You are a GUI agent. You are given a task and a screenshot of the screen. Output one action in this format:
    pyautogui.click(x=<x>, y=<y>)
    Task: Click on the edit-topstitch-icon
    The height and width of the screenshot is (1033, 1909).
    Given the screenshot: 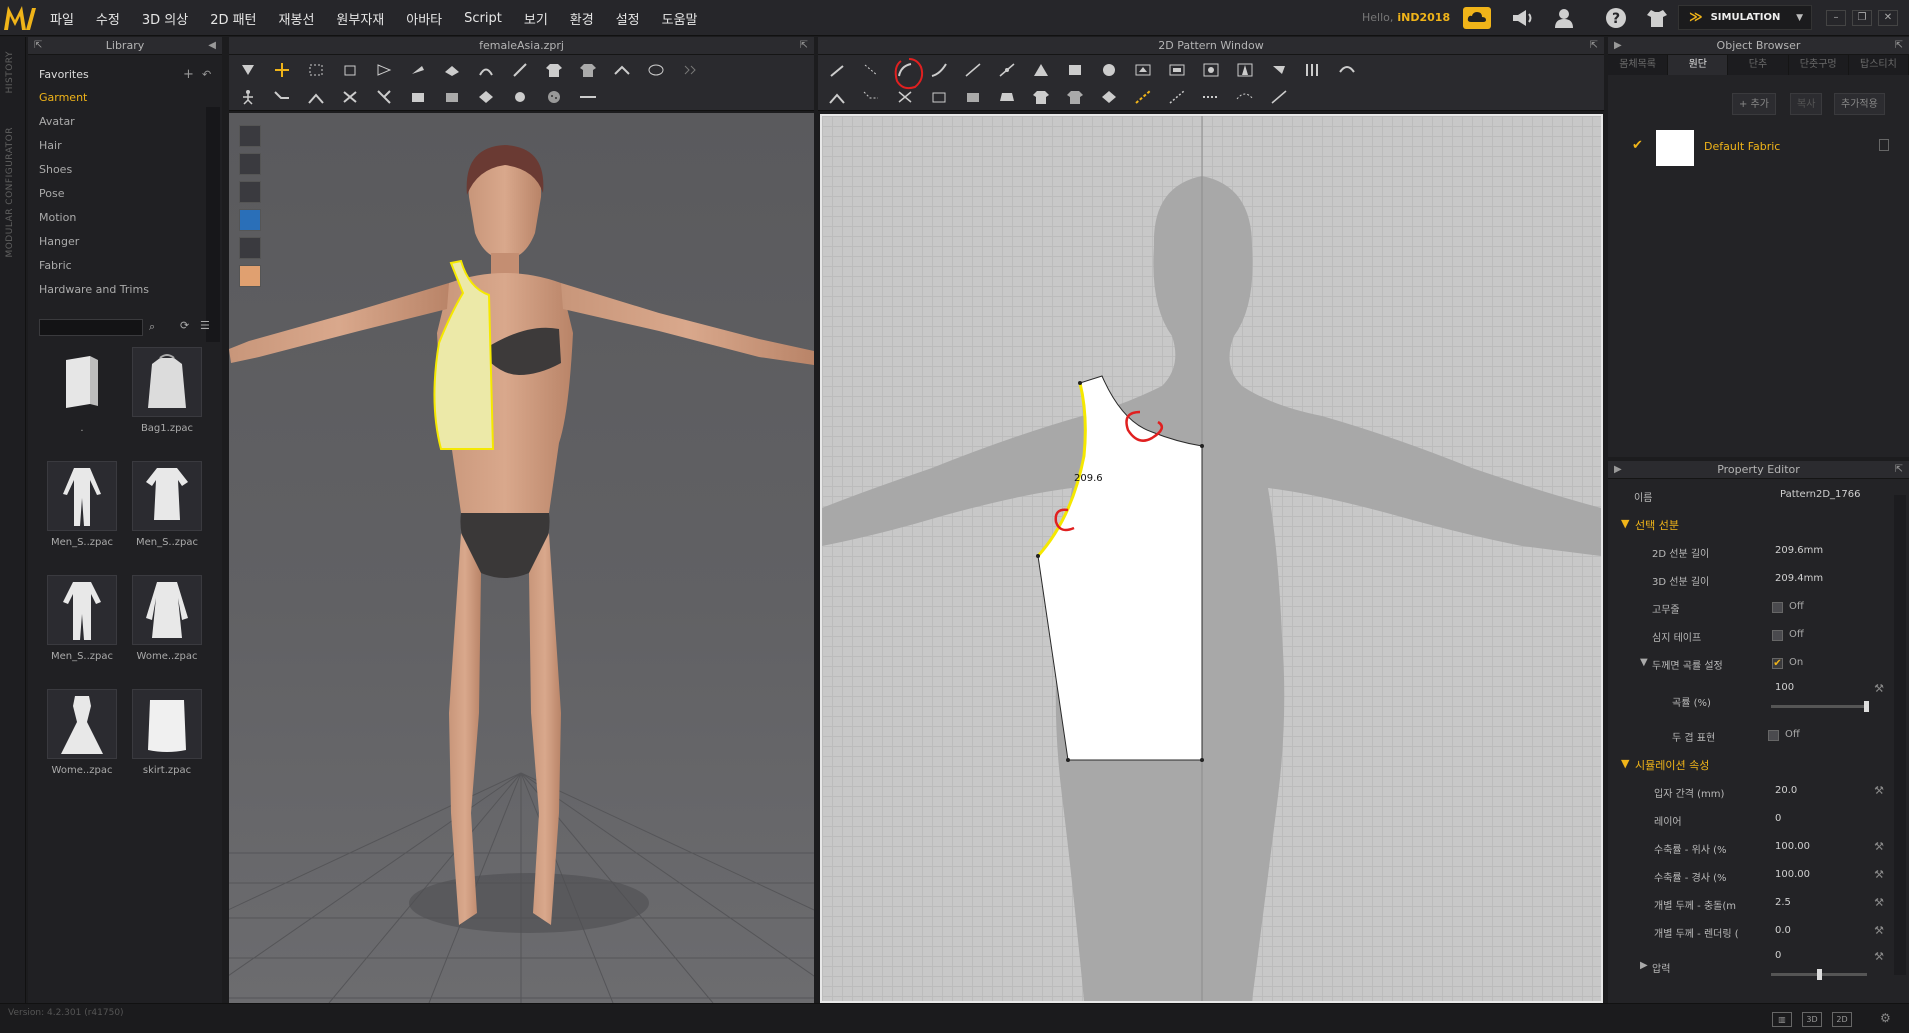 What is the action you would take?
    pyautogui.click(x=1279, y=97)
    